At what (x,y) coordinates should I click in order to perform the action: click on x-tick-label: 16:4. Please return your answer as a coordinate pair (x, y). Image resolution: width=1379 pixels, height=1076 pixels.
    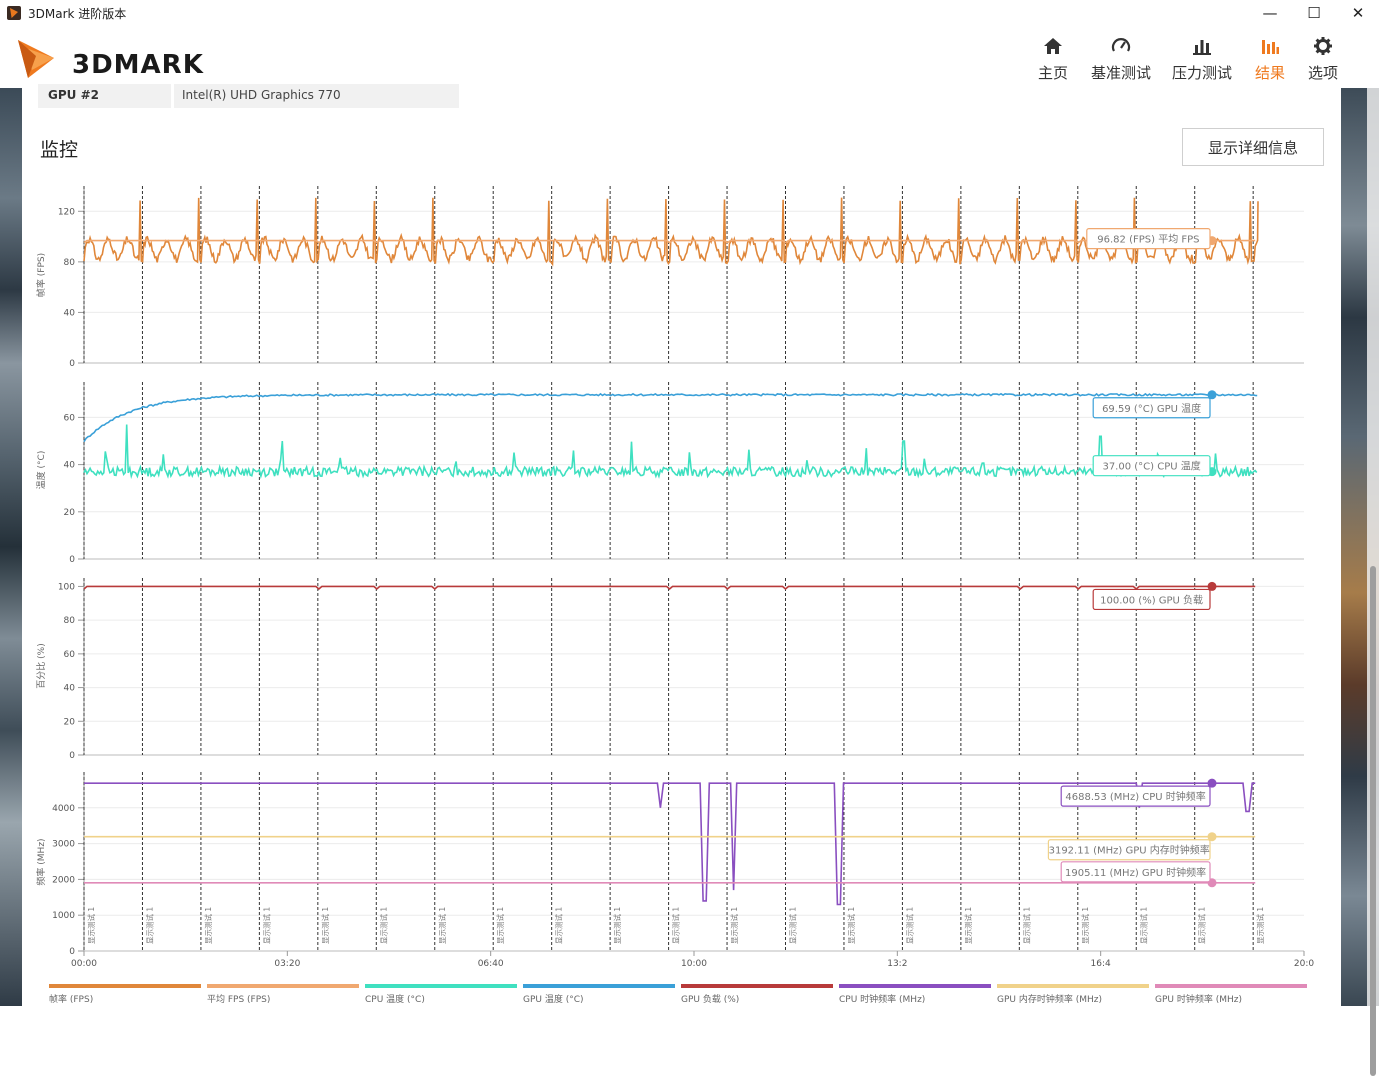
    Looking at the image, I should click on (1101, 964).